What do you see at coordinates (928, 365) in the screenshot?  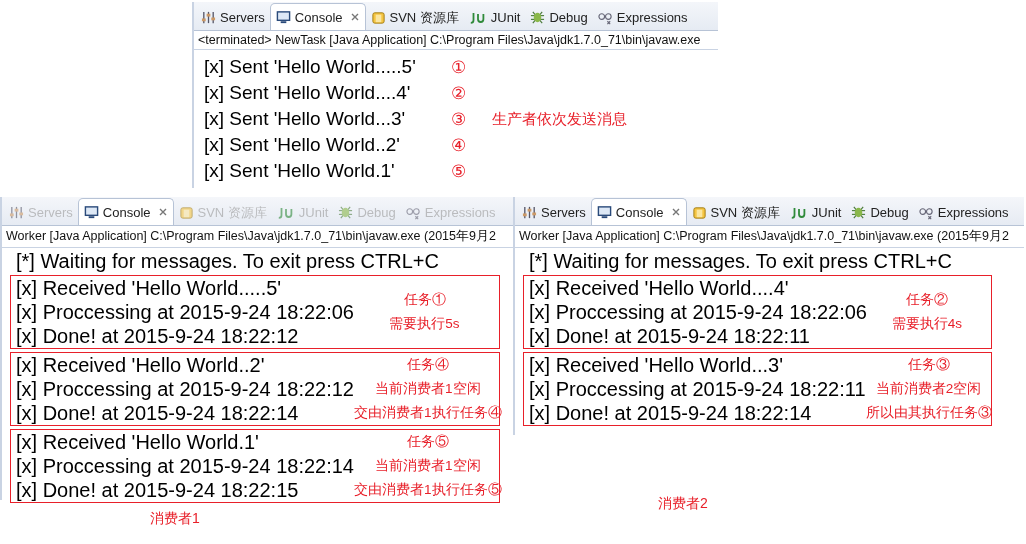 I see `annotation: 任务③` at bounding box center [928, 365].